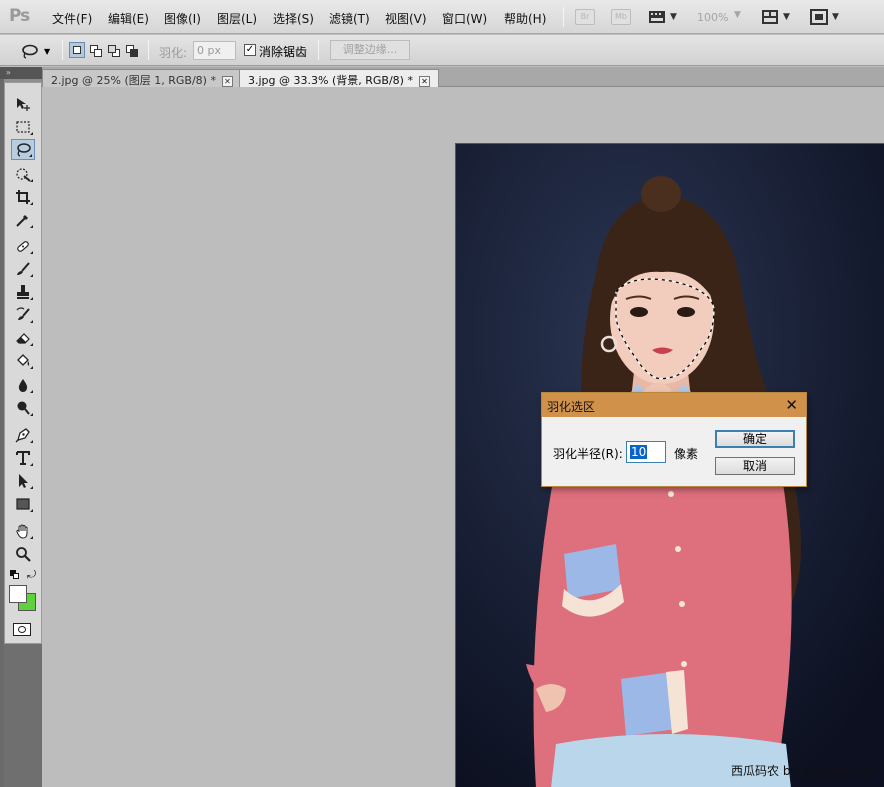 This screenshot has height=787, width=884. What do you see at coordinates (23, 715) in the screenshot?
I see `dock-empty-area` at bounding box center [23, 715].